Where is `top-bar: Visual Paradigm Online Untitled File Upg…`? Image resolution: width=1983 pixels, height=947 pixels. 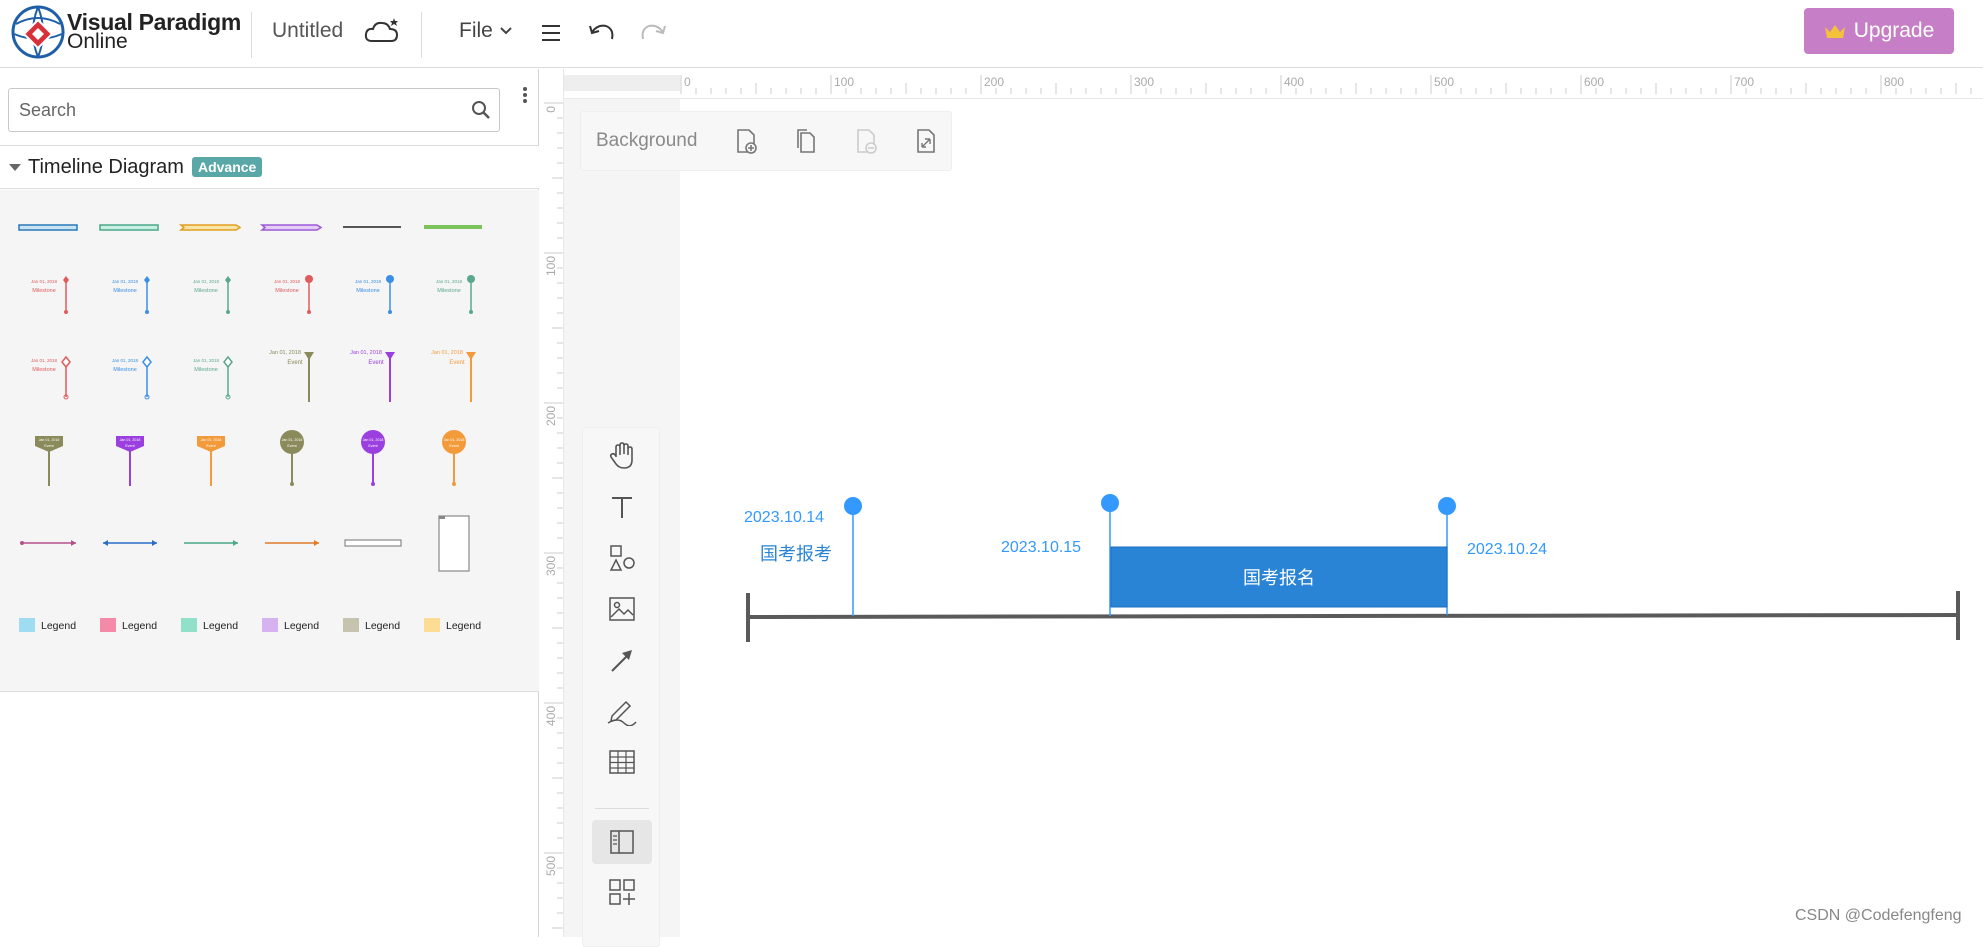 top-bar: Visual Paradigm Online Untitled File Upg… is located at coordinates (991, 34).